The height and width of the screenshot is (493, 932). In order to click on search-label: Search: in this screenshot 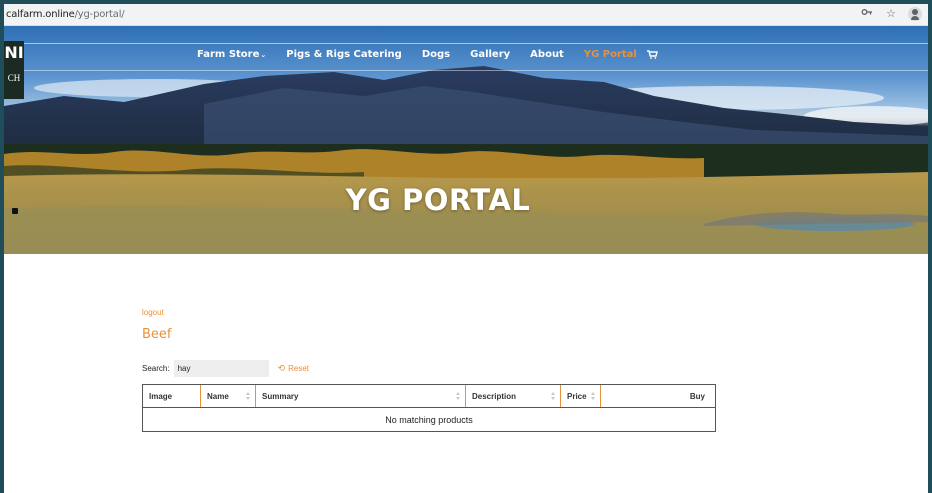, I will do `click(156, 368)`.